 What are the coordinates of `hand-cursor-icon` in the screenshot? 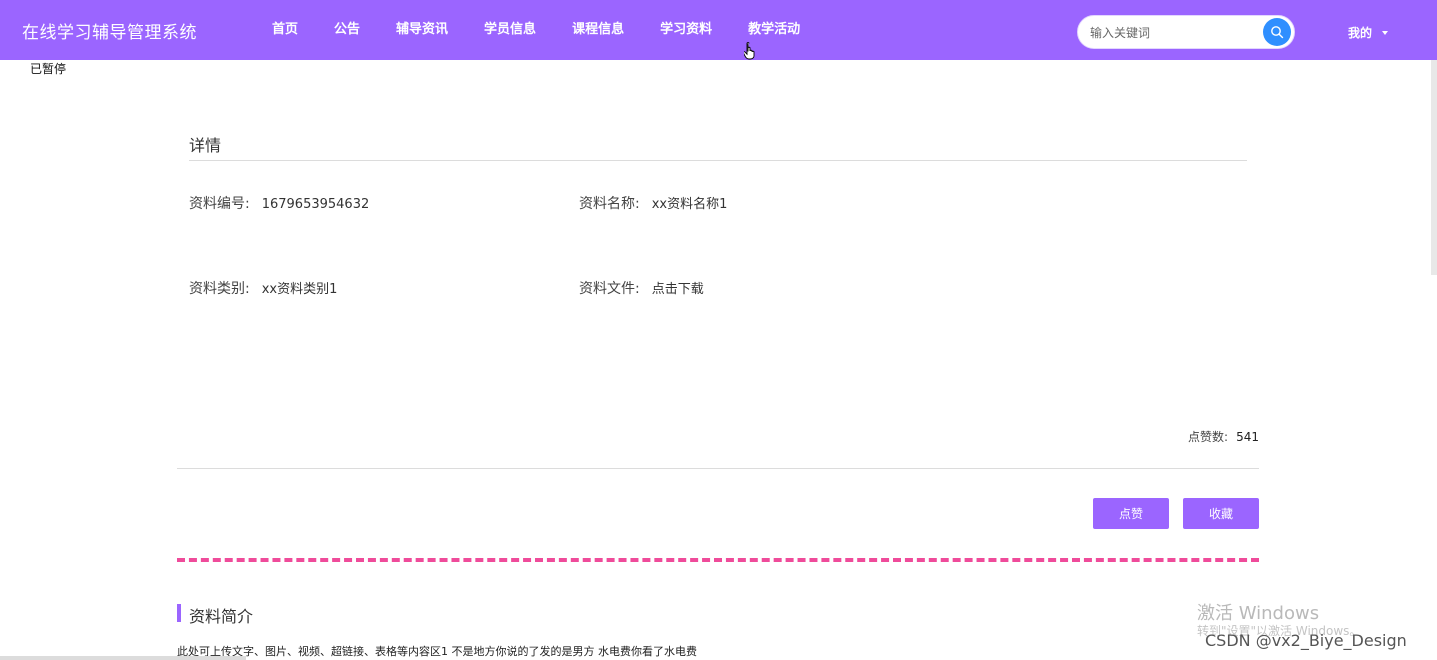 It's located at (749, 51).